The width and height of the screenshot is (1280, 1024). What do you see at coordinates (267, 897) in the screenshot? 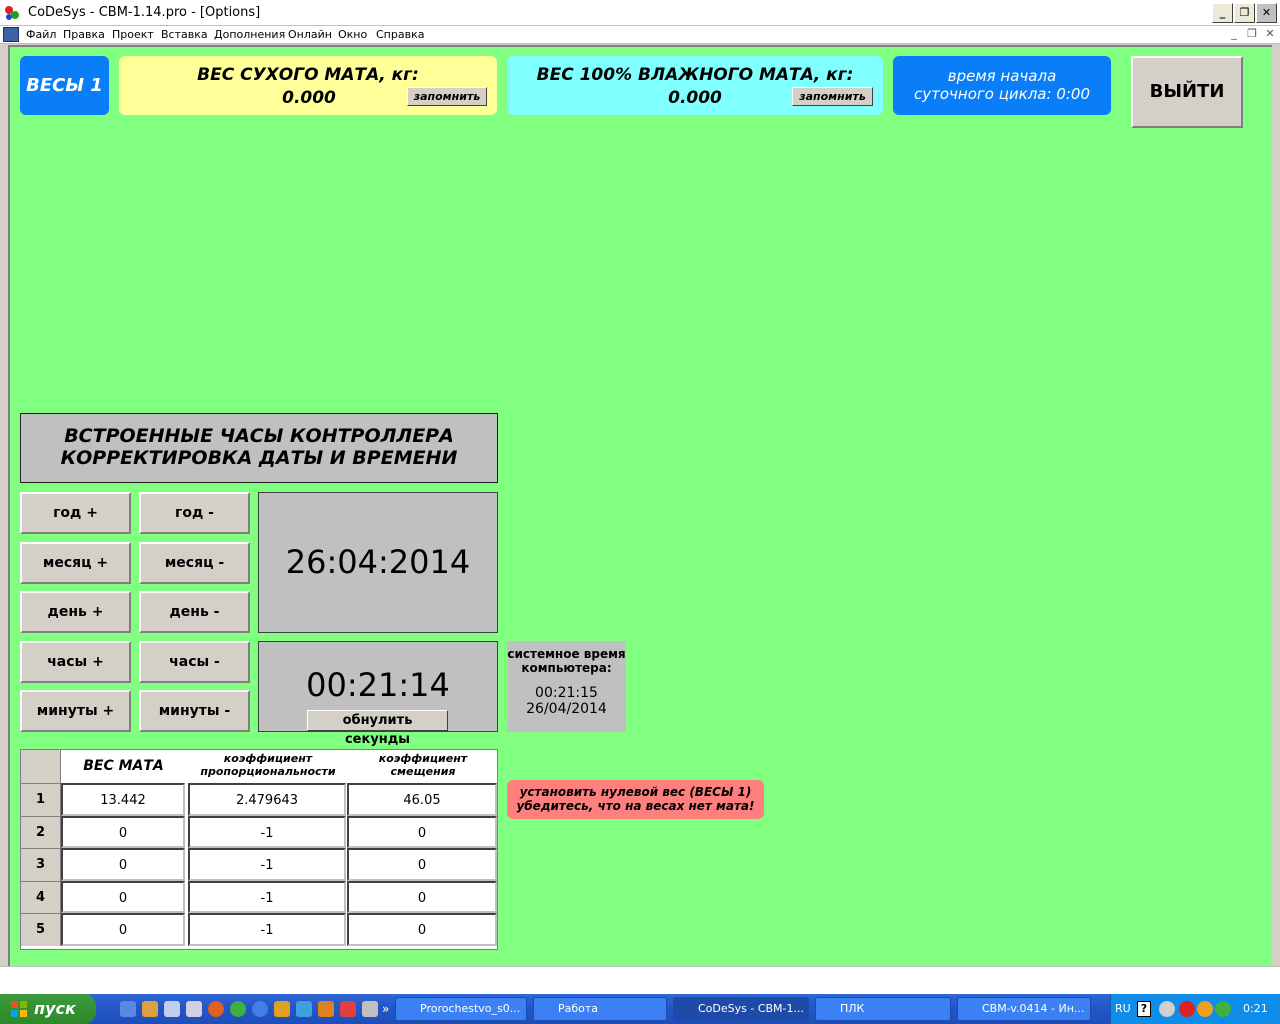
I see `prop-coef-cell: -1` at bounding box center [267, 897].